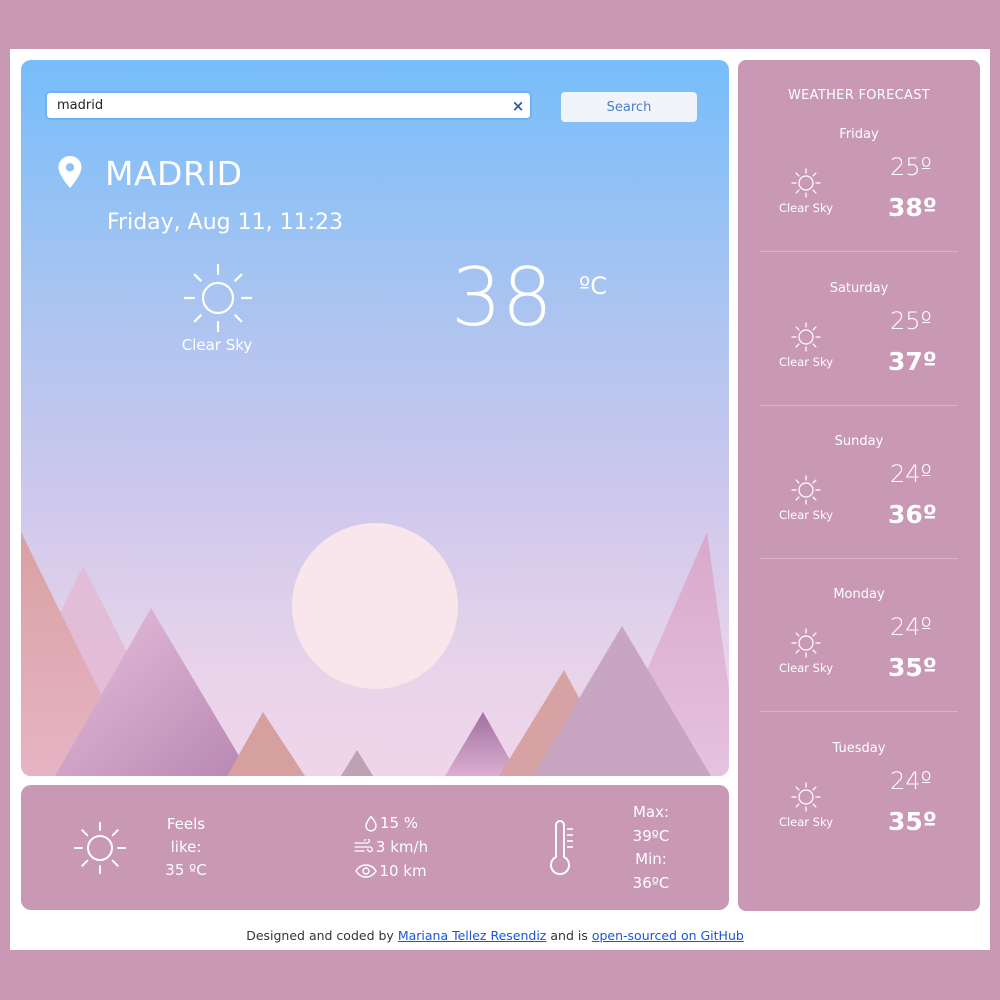 The width and height of the screenshot is (1000, 1000). Describe the element at coordinates (375, 606) in the screenshot. I see `sun-illustration` at that location.